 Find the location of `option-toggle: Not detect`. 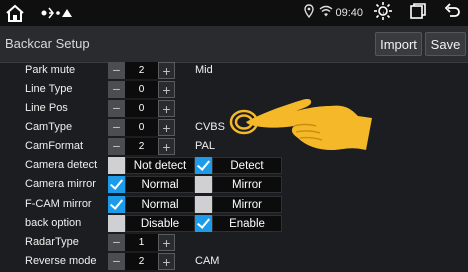

option-toggle: Not detect is located at coordinates (151, 166).